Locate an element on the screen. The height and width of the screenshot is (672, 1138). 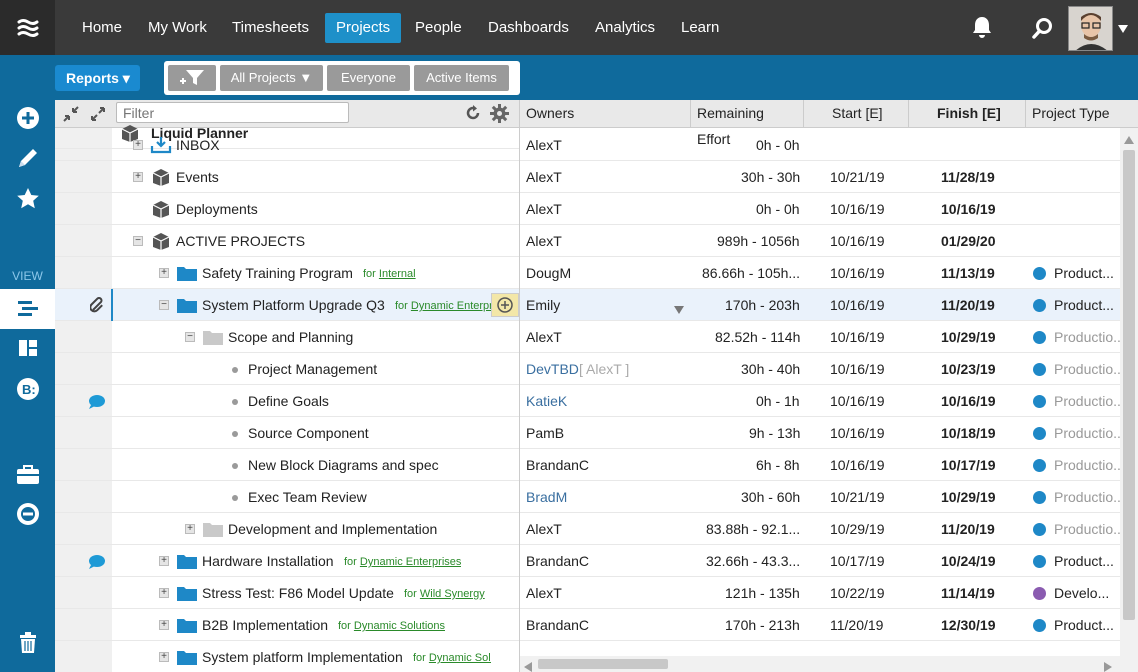
tree-row: Project Management is located at coordinates (287, 369).